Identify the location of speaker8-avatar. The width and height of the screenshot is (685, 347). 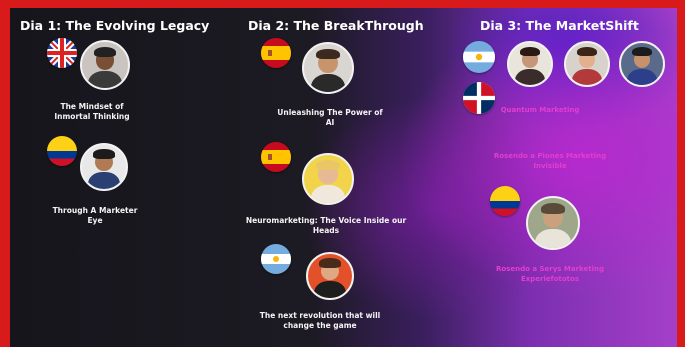
(642, 64).